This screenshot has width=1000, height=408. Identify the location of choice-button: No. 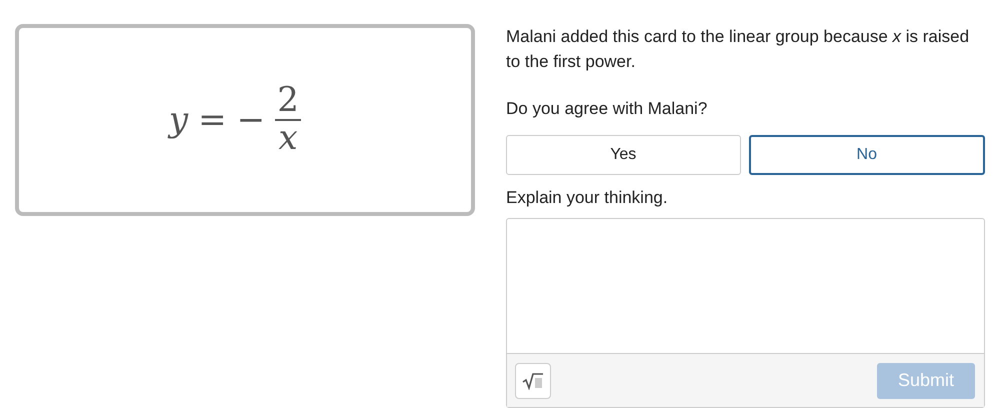
(866, 155).